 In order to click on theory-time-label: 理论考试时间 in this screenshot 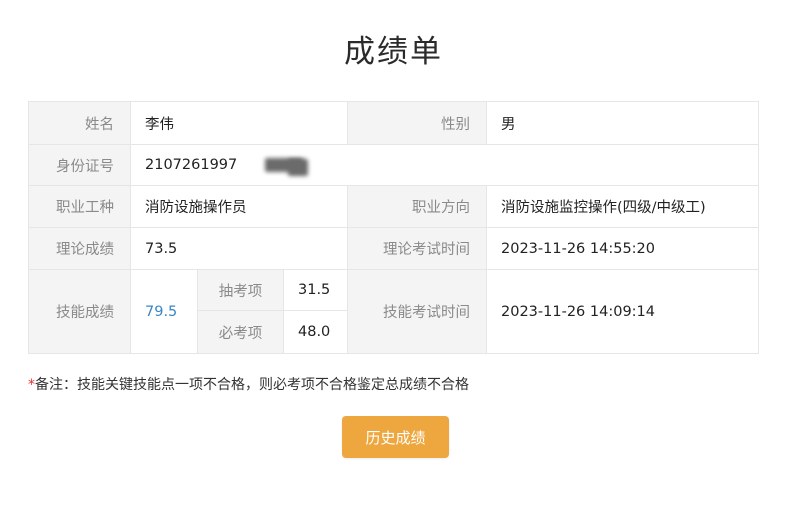, I will do `click(417, 249)`.